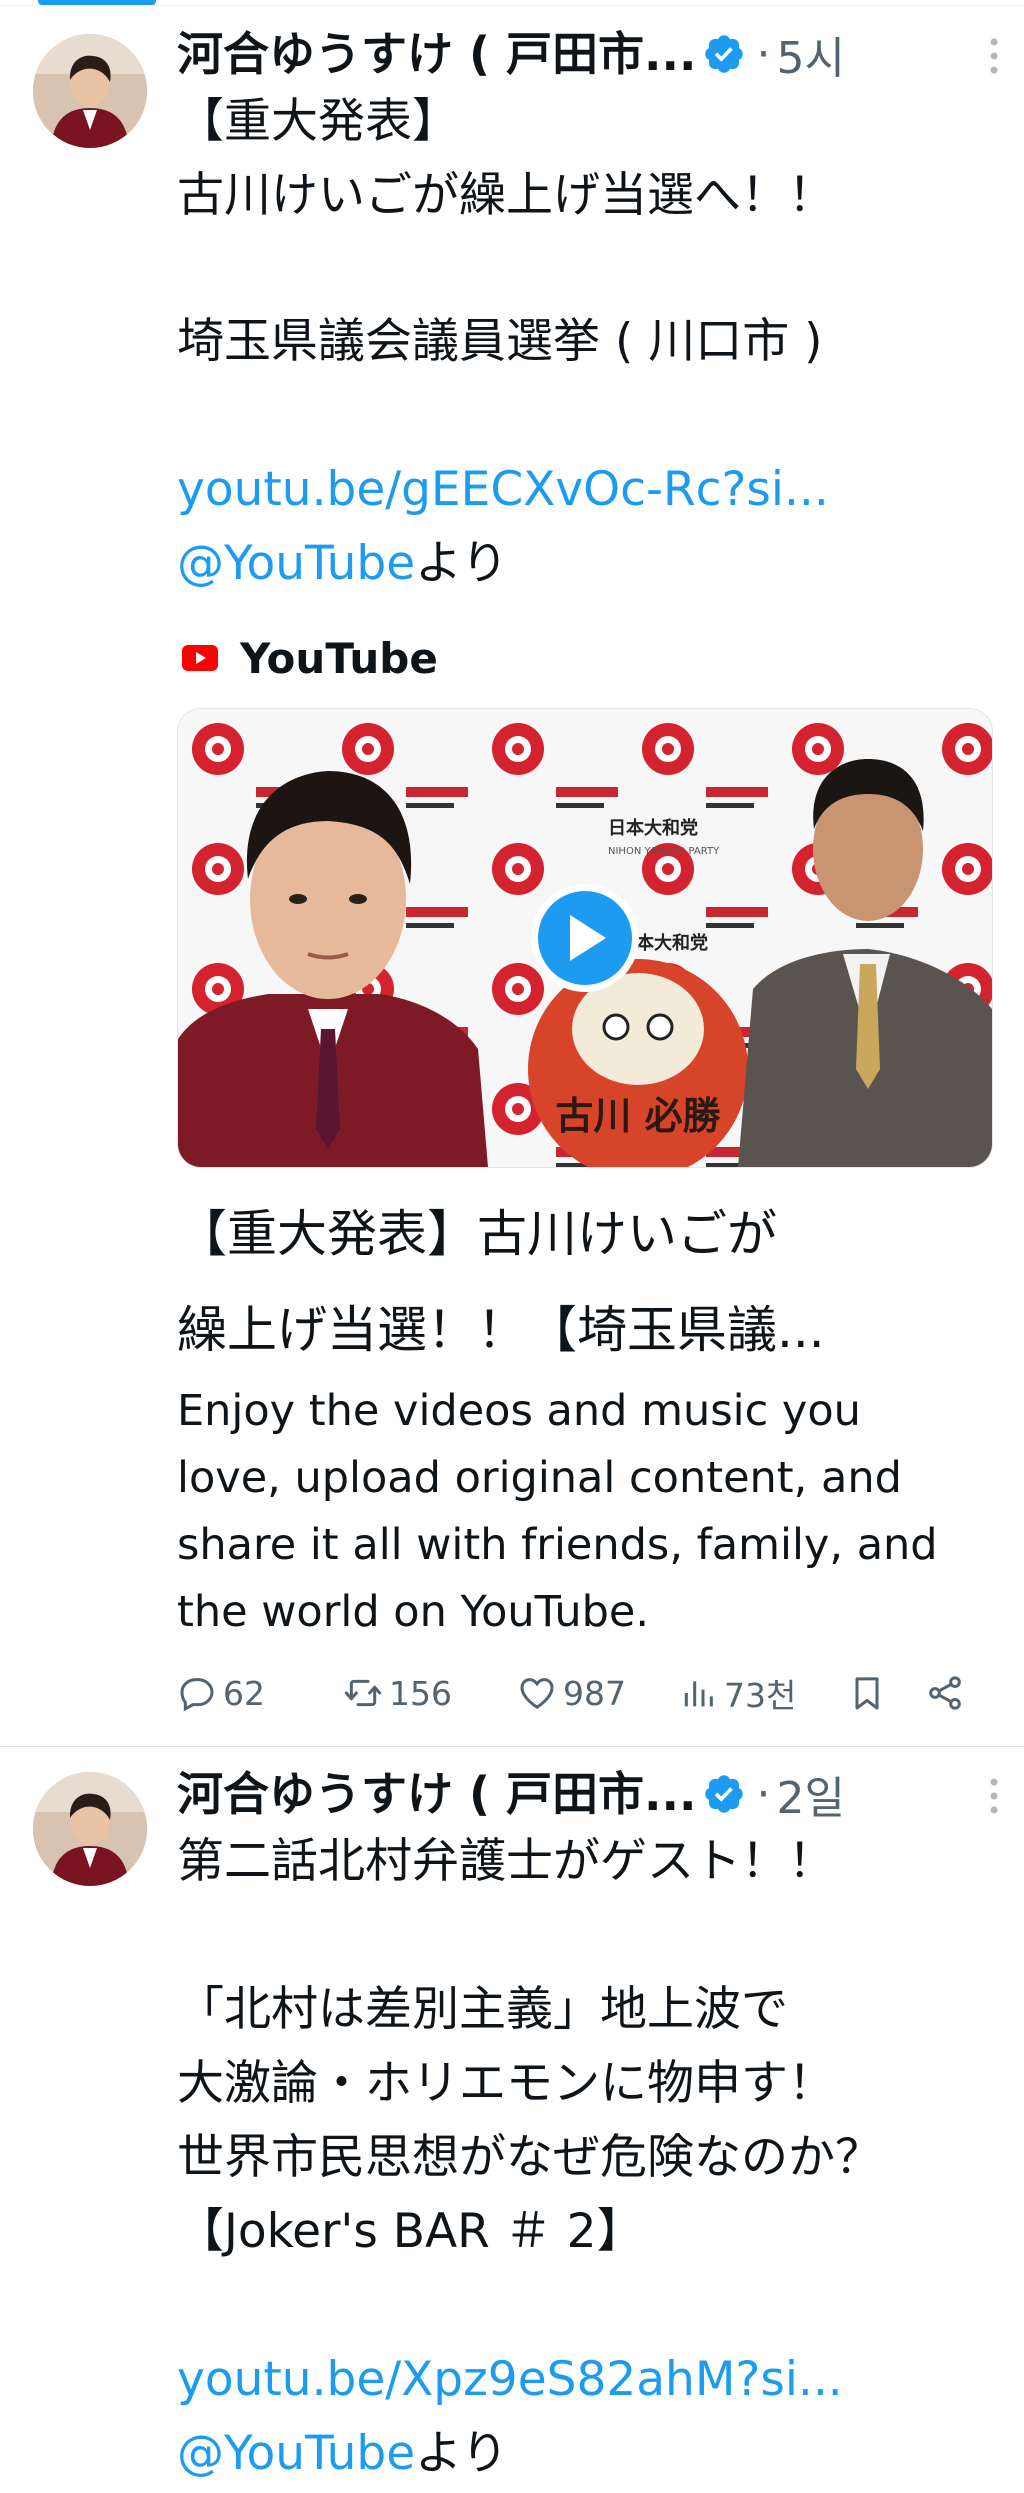 The height and width of the screenshot is (2493, 1024). What do you see at coordinates (760, 1695) in the screenshot?
I see `view-count: 73천` at bounding box center [760, 1695].